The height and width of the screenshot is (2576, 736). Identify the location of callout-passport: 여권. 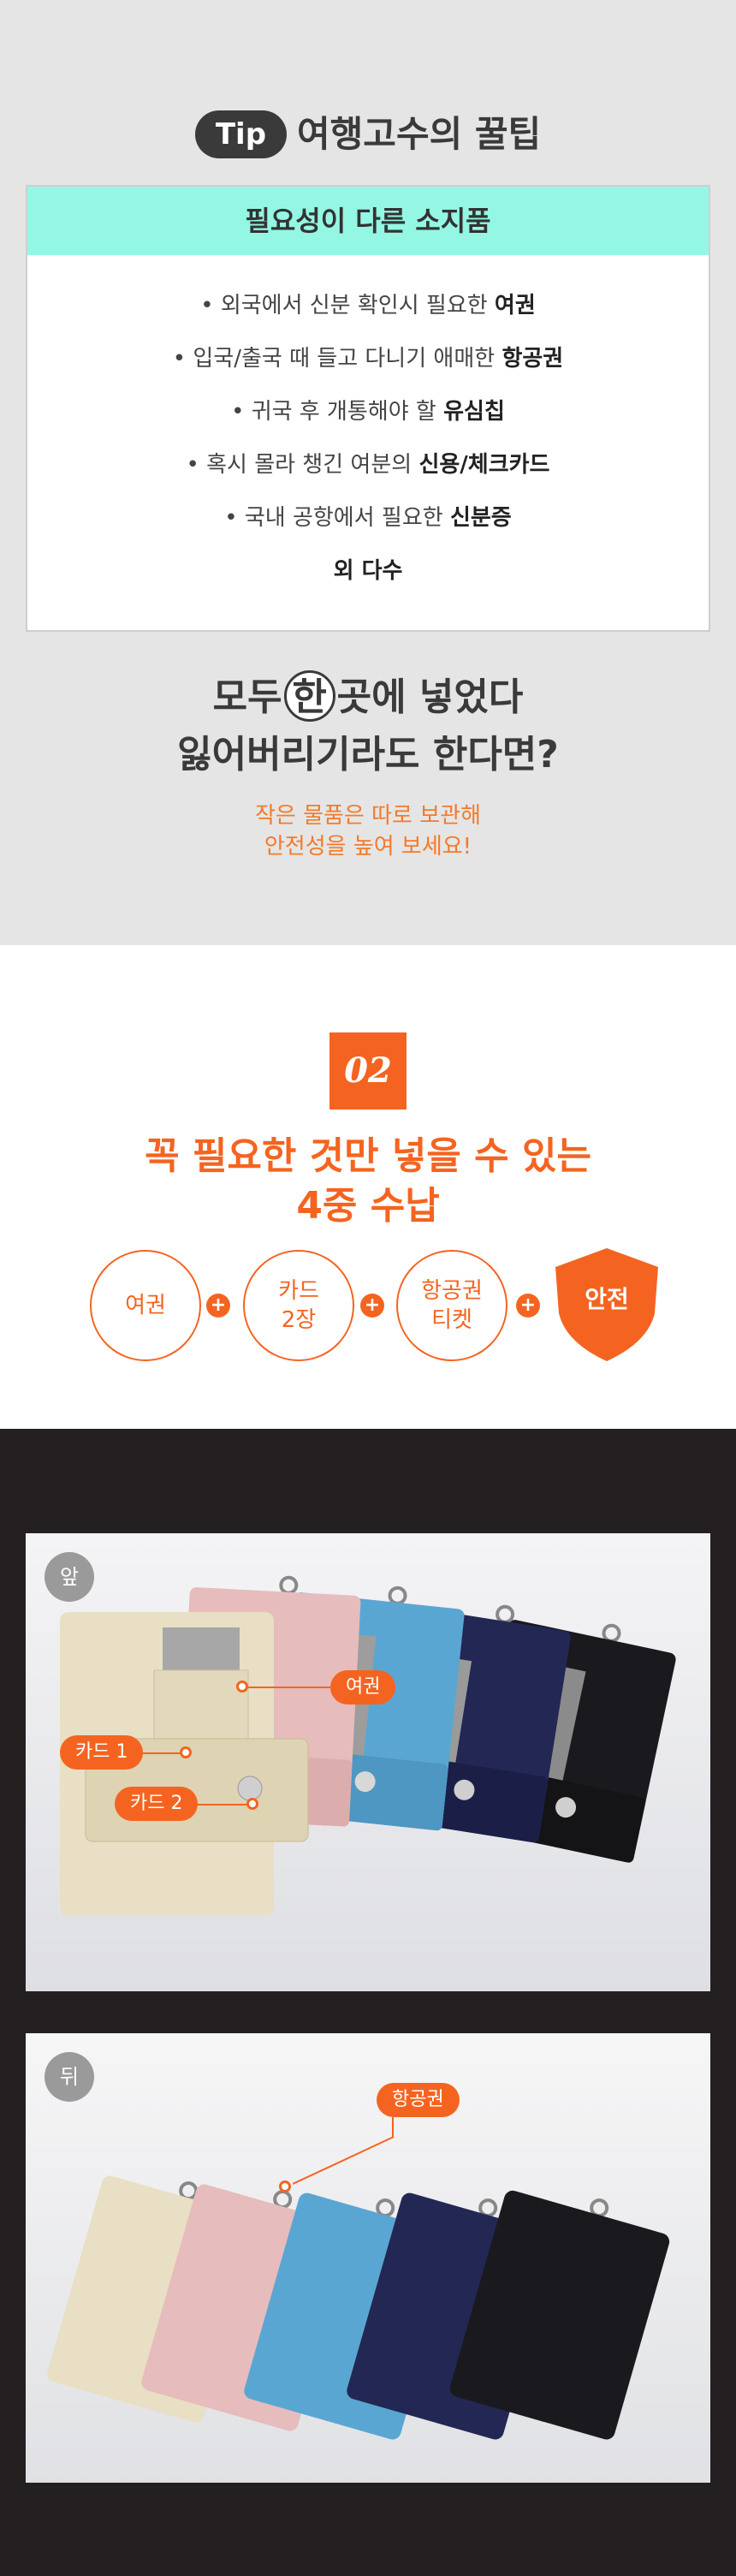
(363, 1687).